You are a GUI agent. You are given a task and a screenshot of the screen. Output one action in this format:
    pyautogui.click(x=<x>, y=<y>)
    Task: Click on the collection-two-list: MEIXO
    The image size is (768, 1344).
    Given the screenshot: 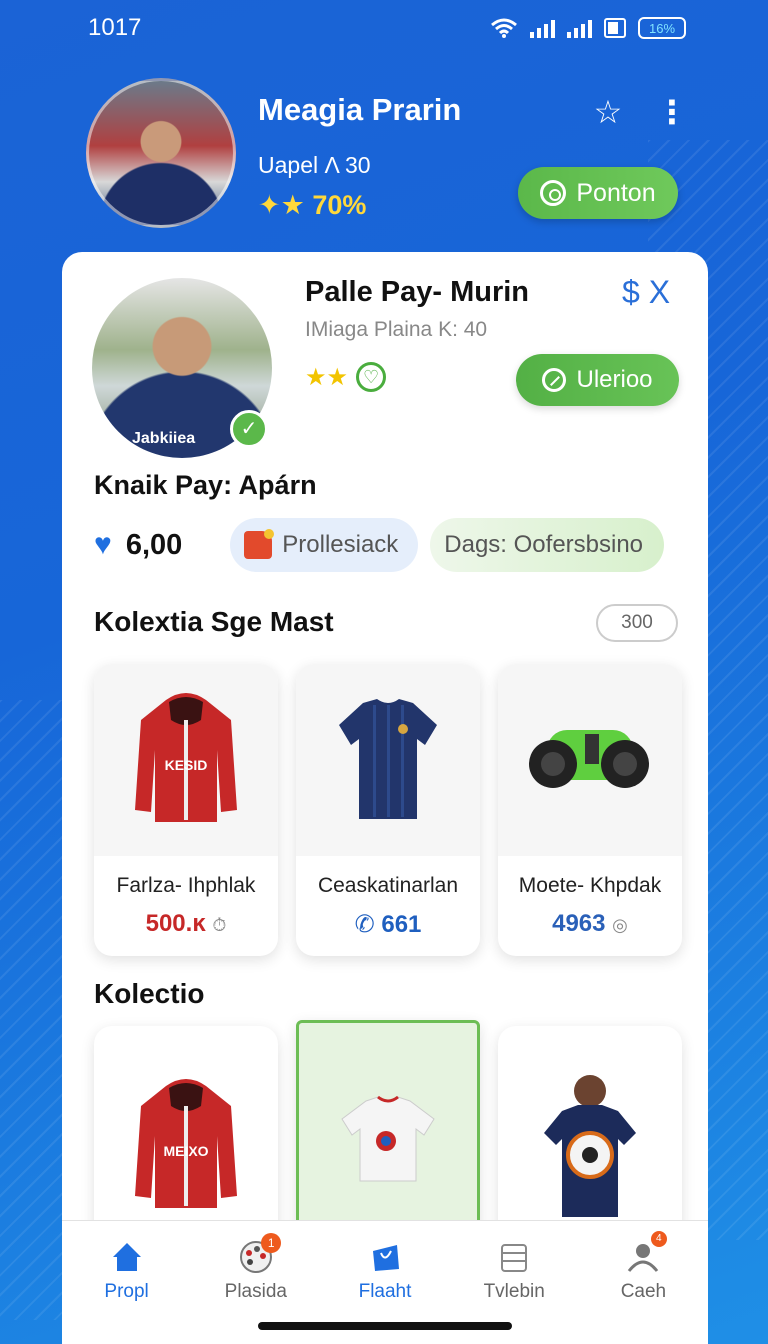 What is the action you would take?
    pyautogui.click(x=389, y=1143)
    